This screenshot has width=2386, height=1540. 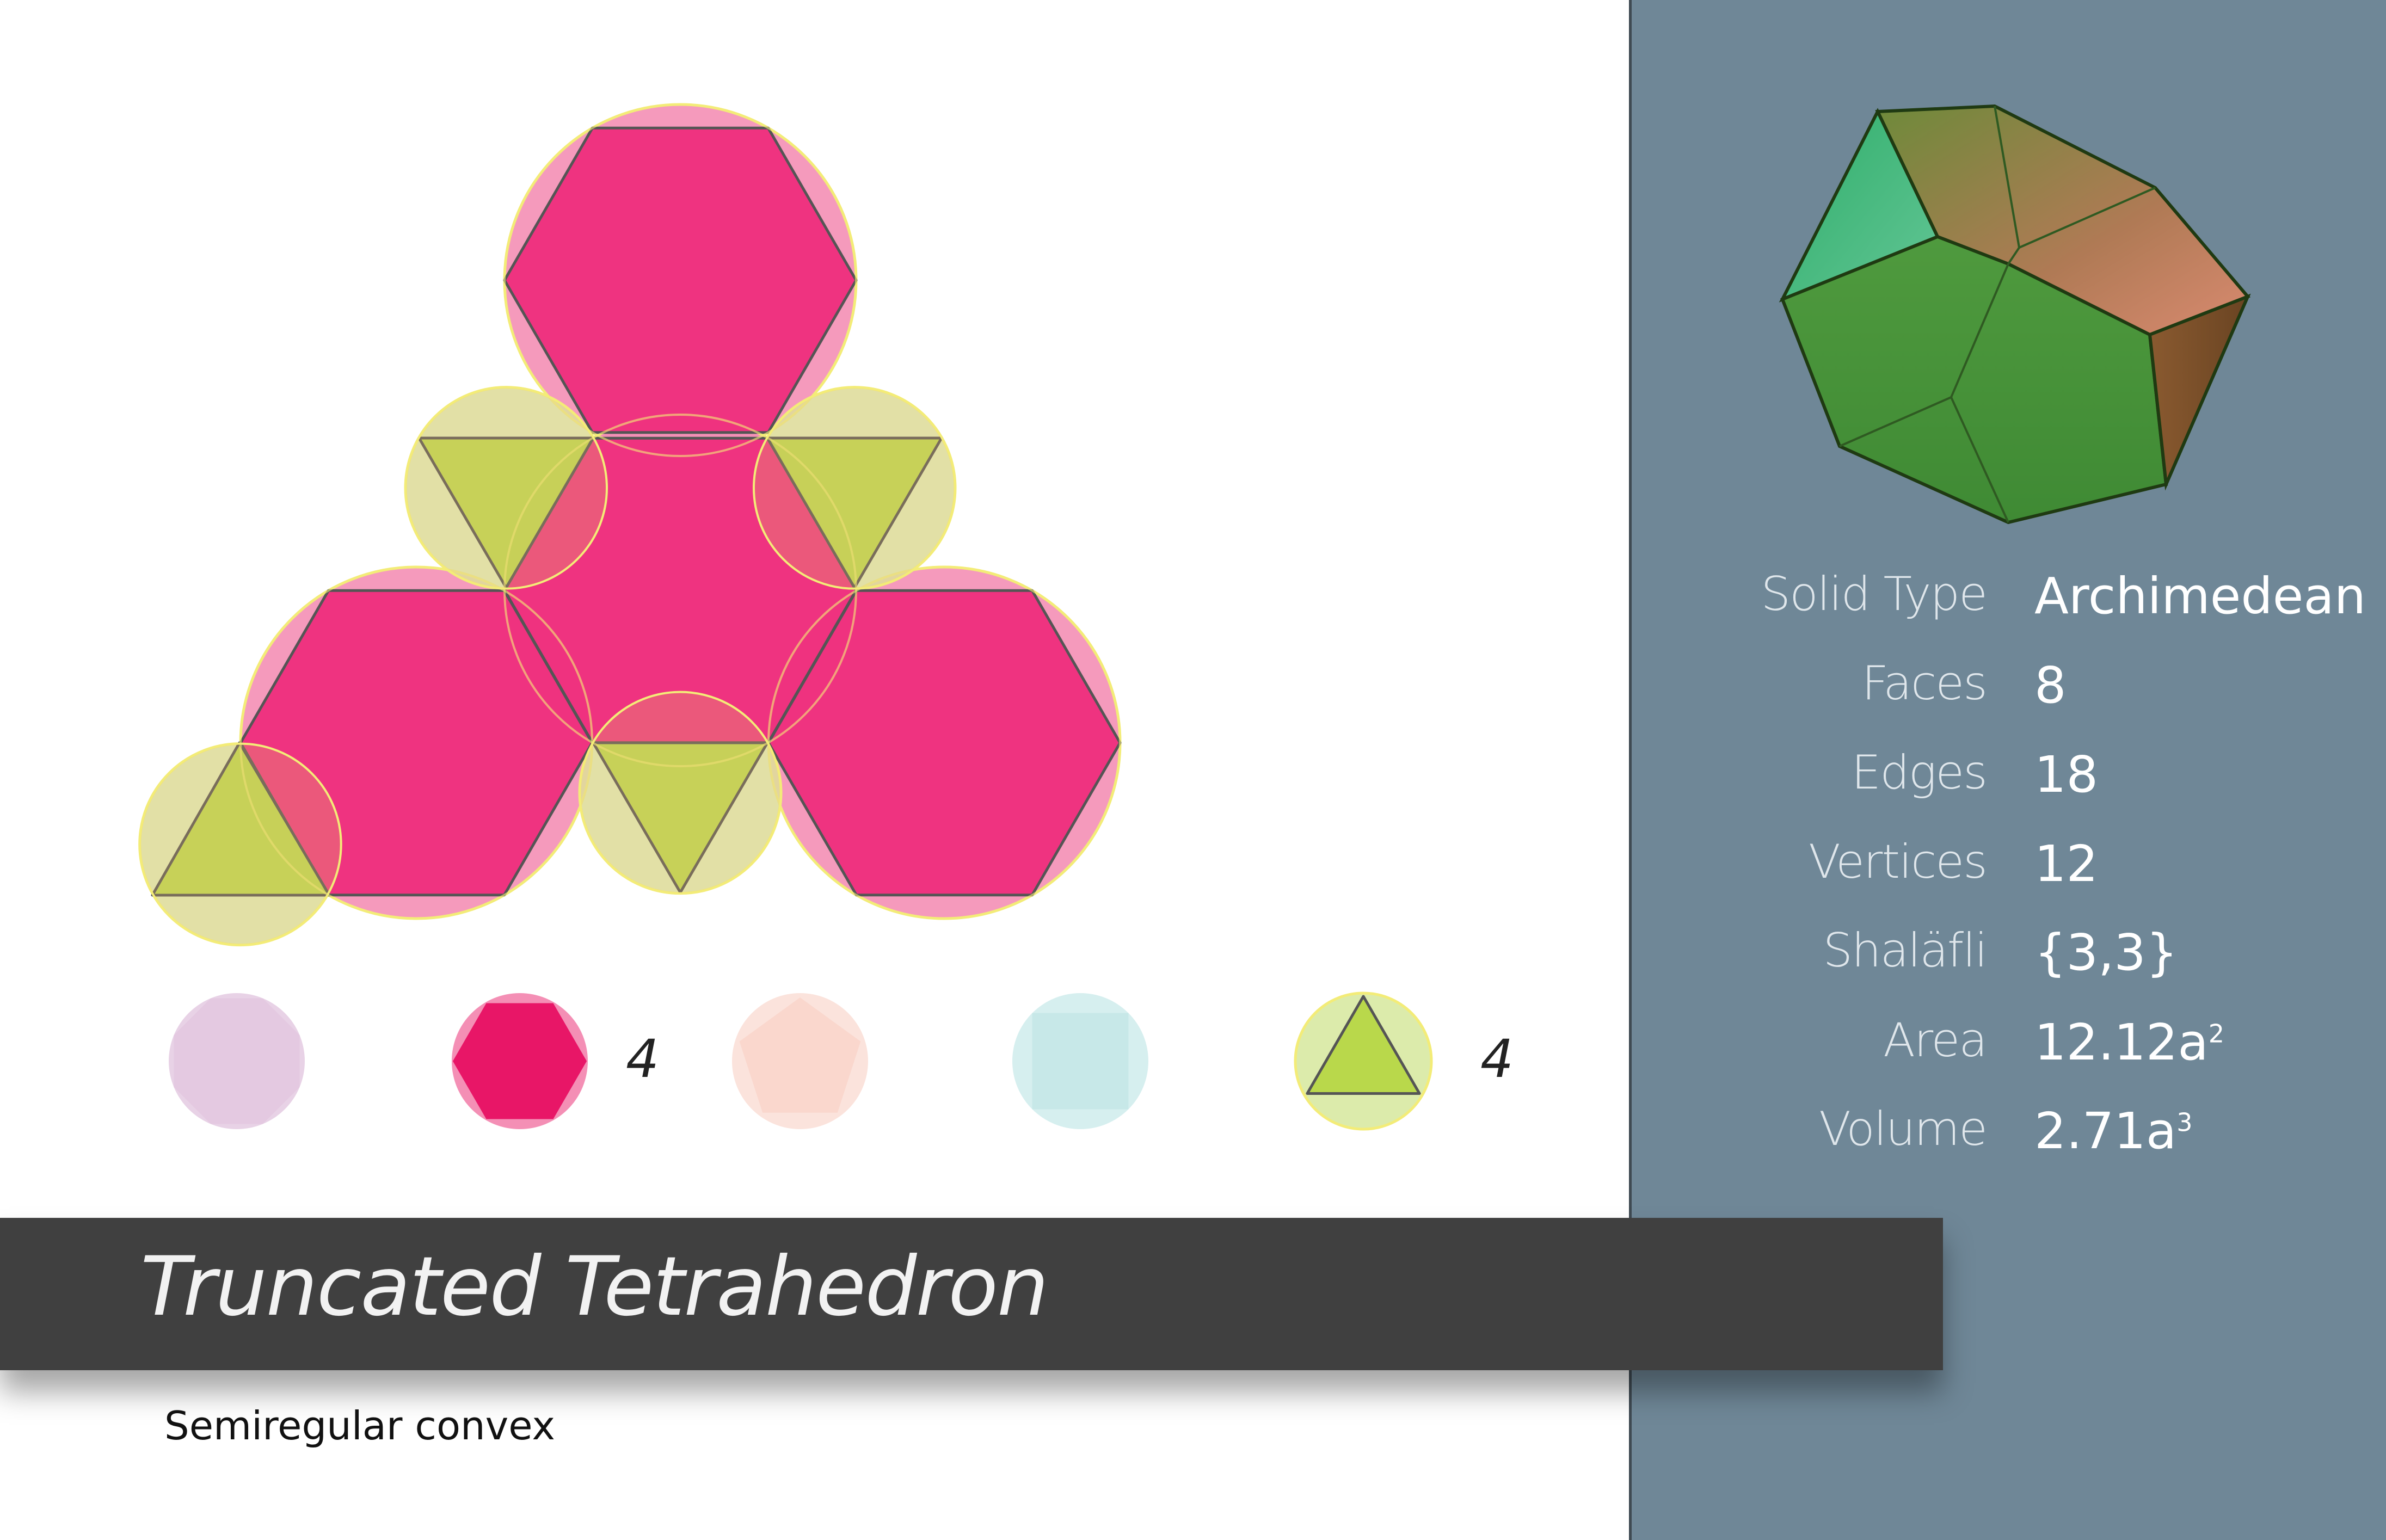 What do you see at coordinates (2113, 1131) in the screenshot?
I see `property-value: 2.71a3` at bounding box center [2113, 1131].